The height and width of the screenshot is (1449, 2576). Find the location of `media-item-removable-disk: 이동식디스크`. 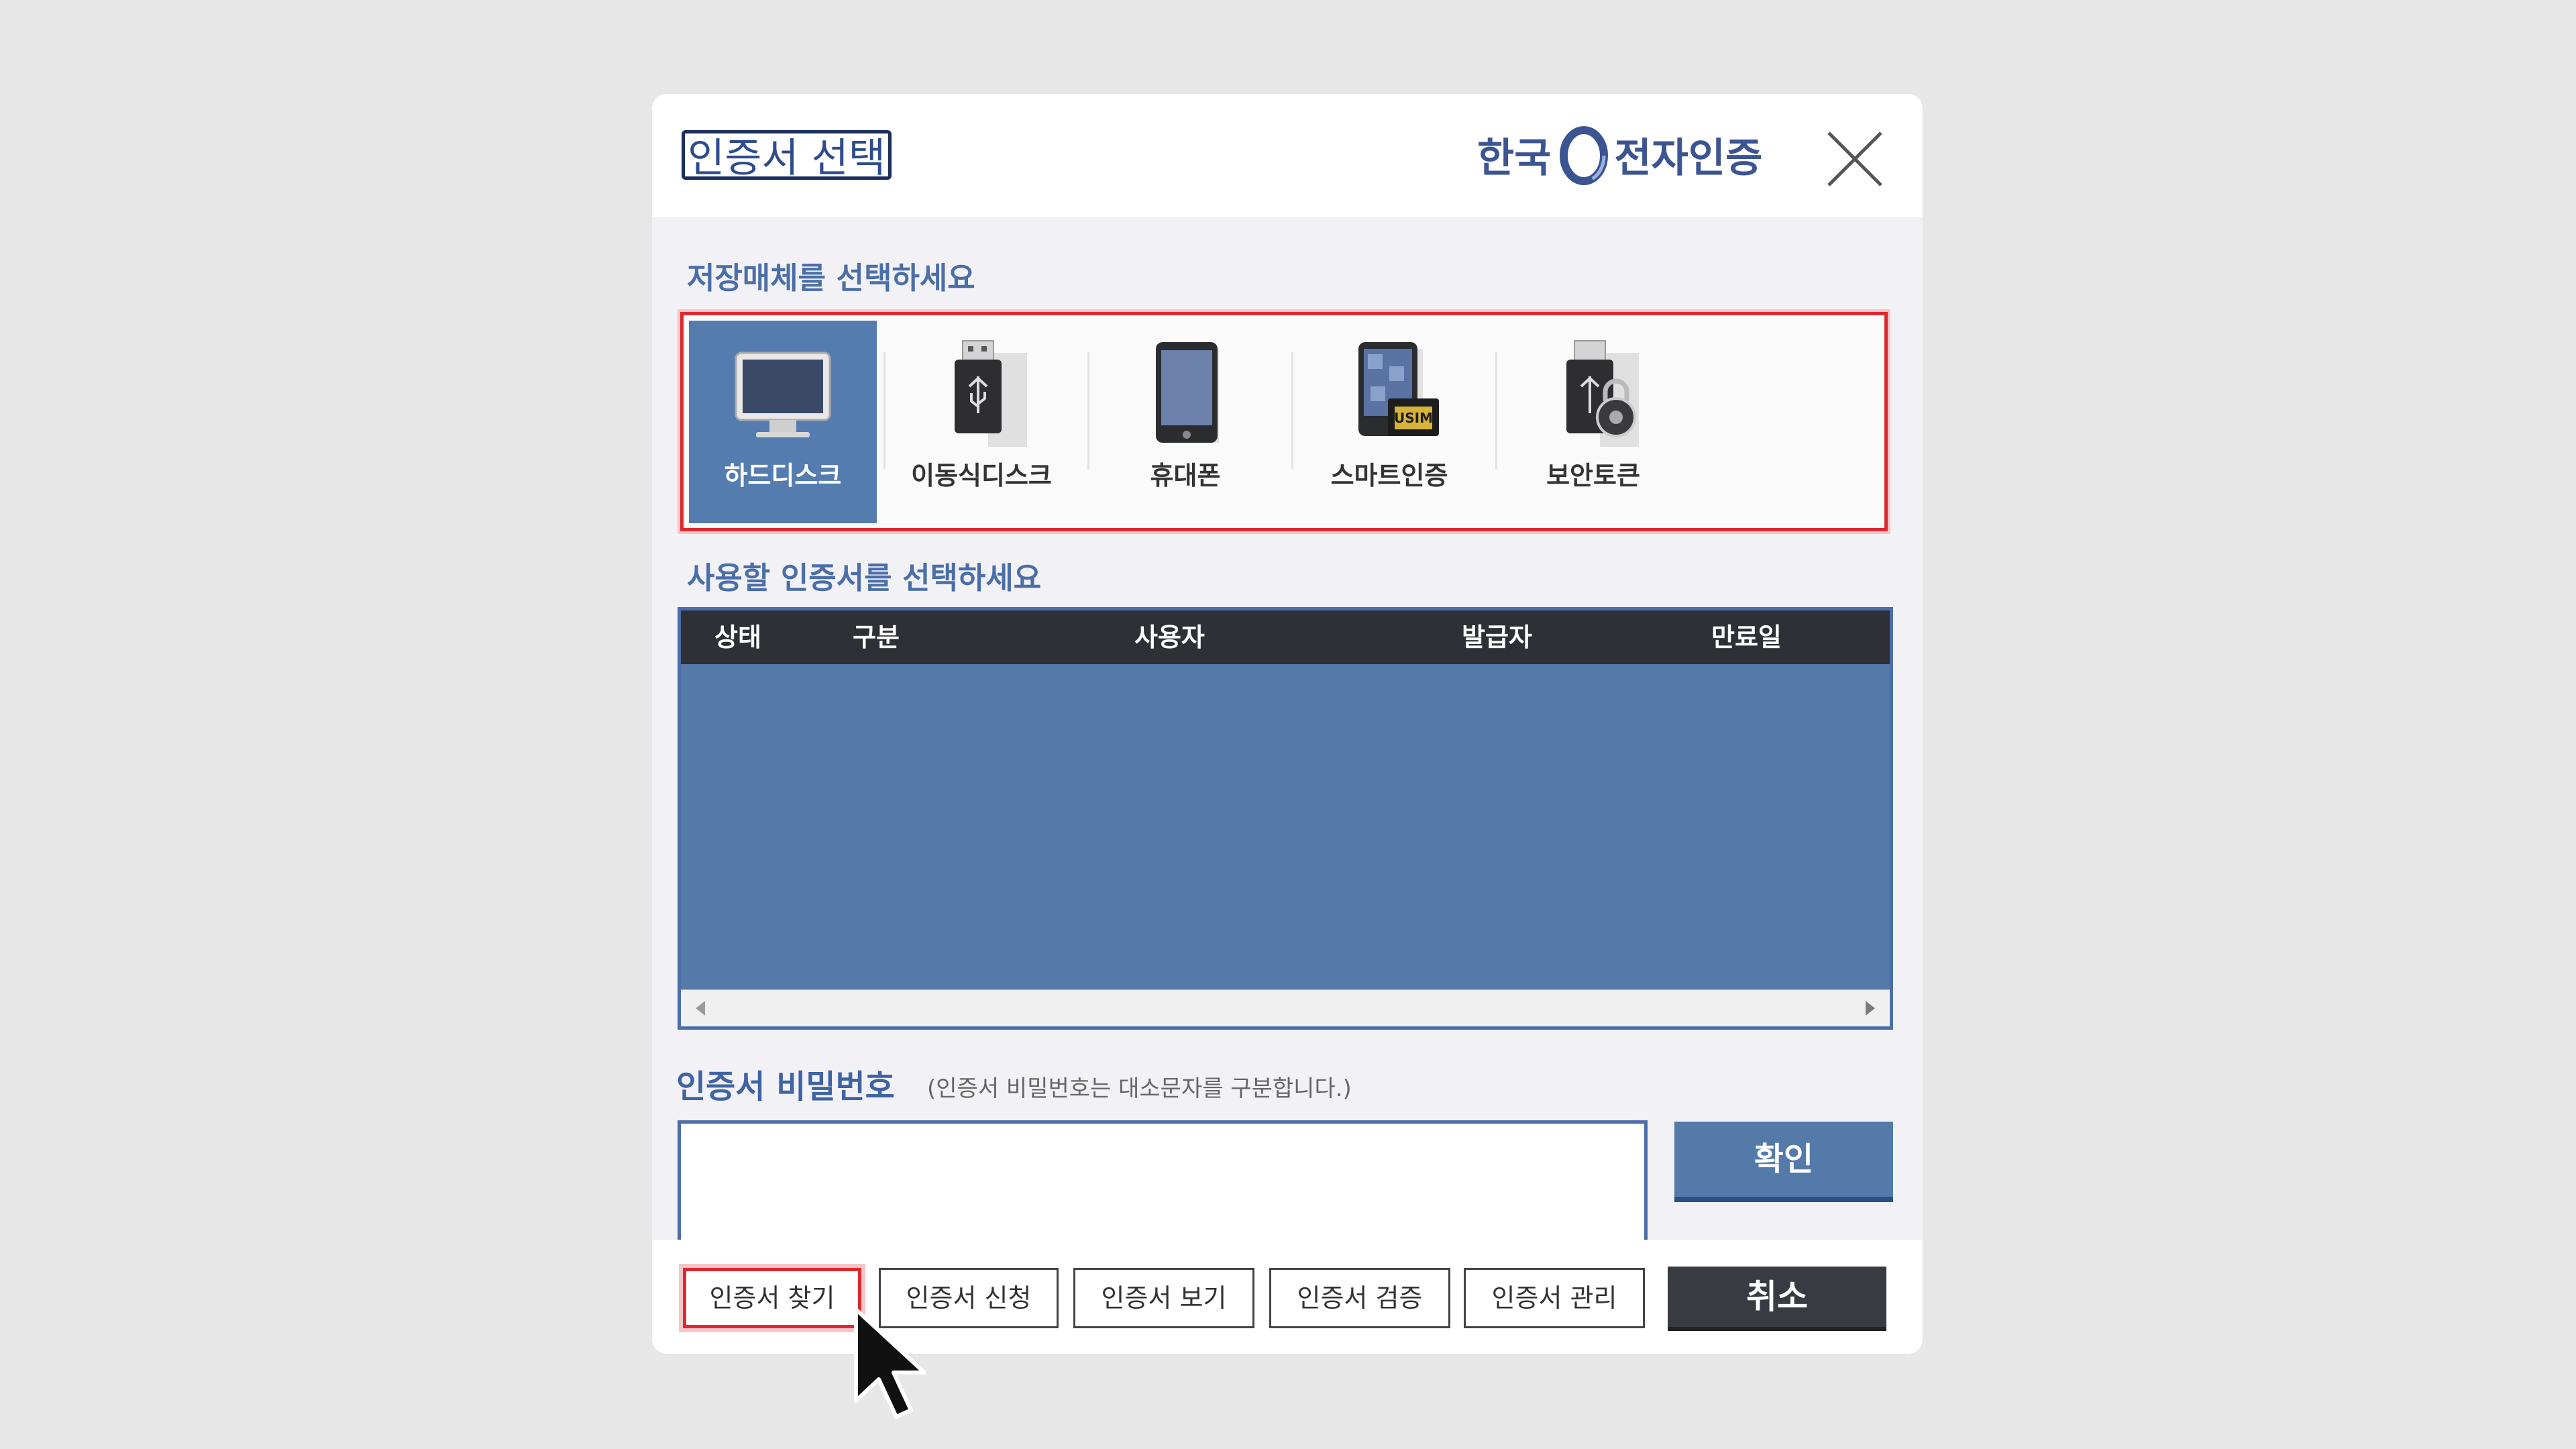

media-item-removable-disk: 이동식디스크 is located at coordinates (981, 422).